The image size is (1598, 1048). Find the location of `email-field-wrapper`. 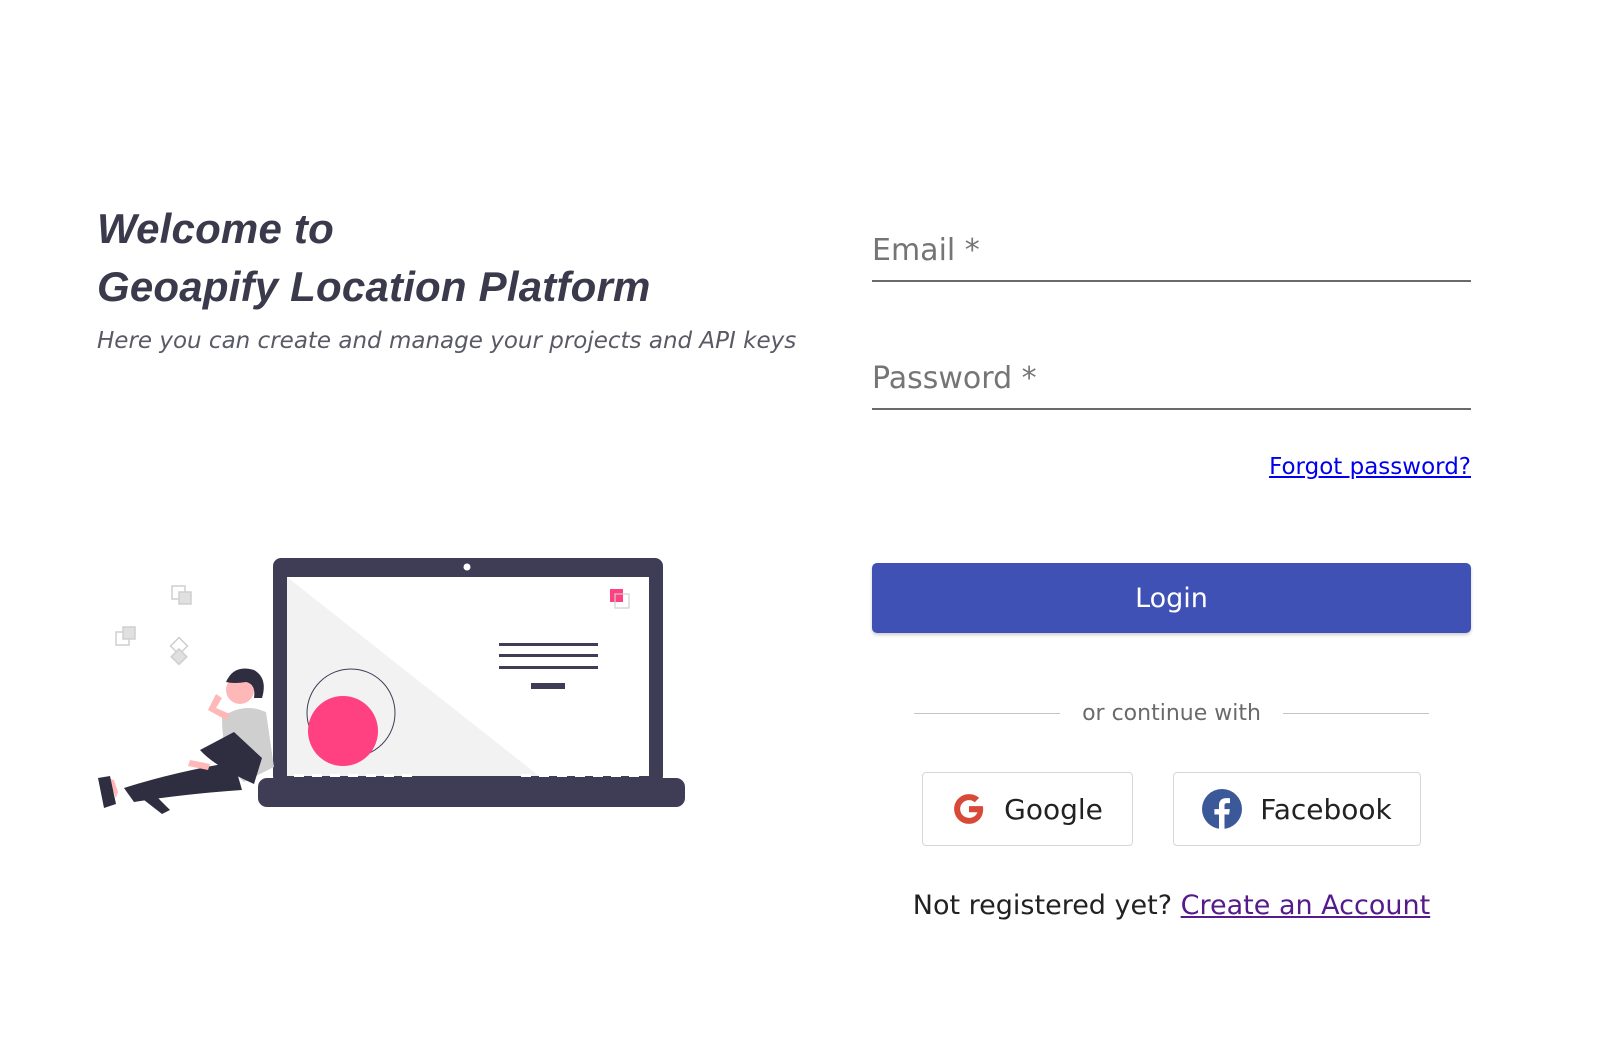

email-field-wrapper is located at coordinates (1171, 251).